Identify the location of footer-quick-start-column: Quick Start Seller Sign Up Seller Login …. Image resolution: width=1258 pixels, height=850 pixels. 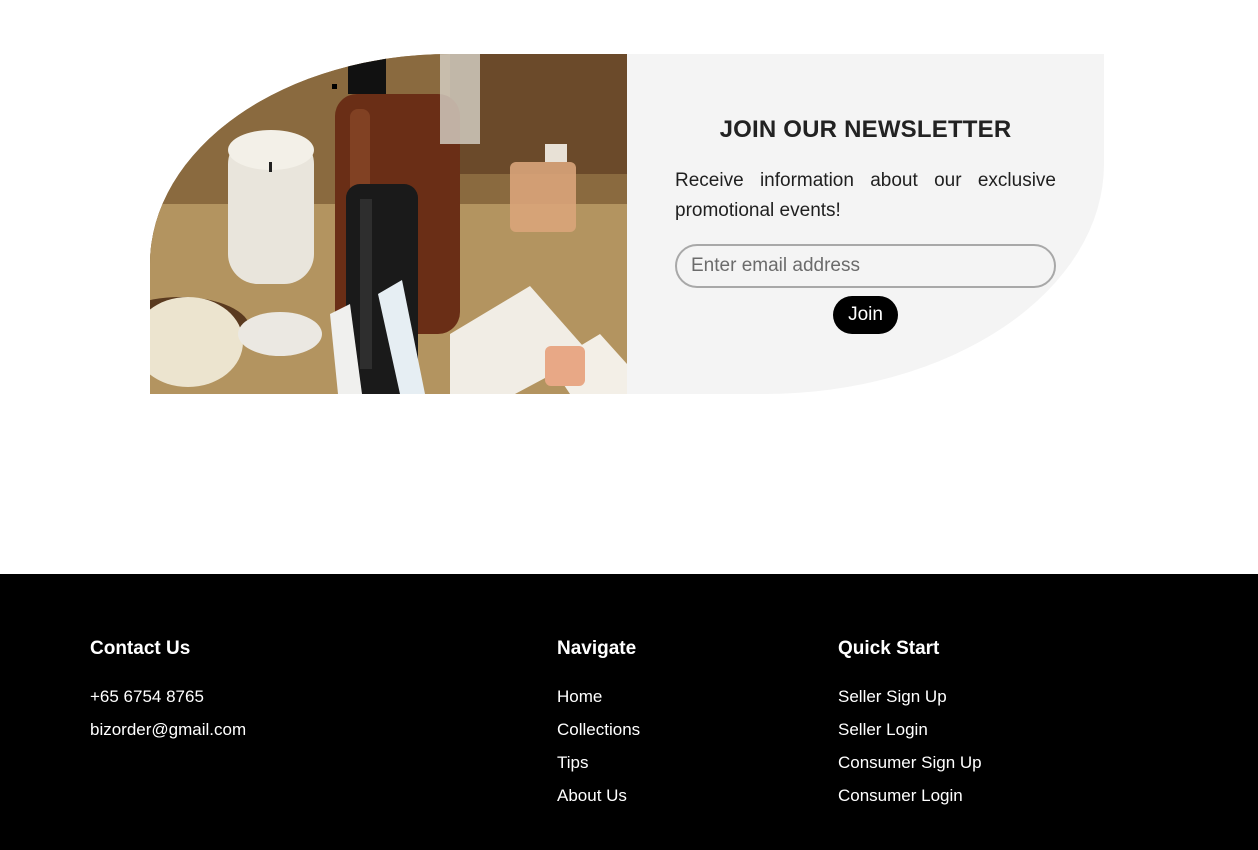
(910, 725).